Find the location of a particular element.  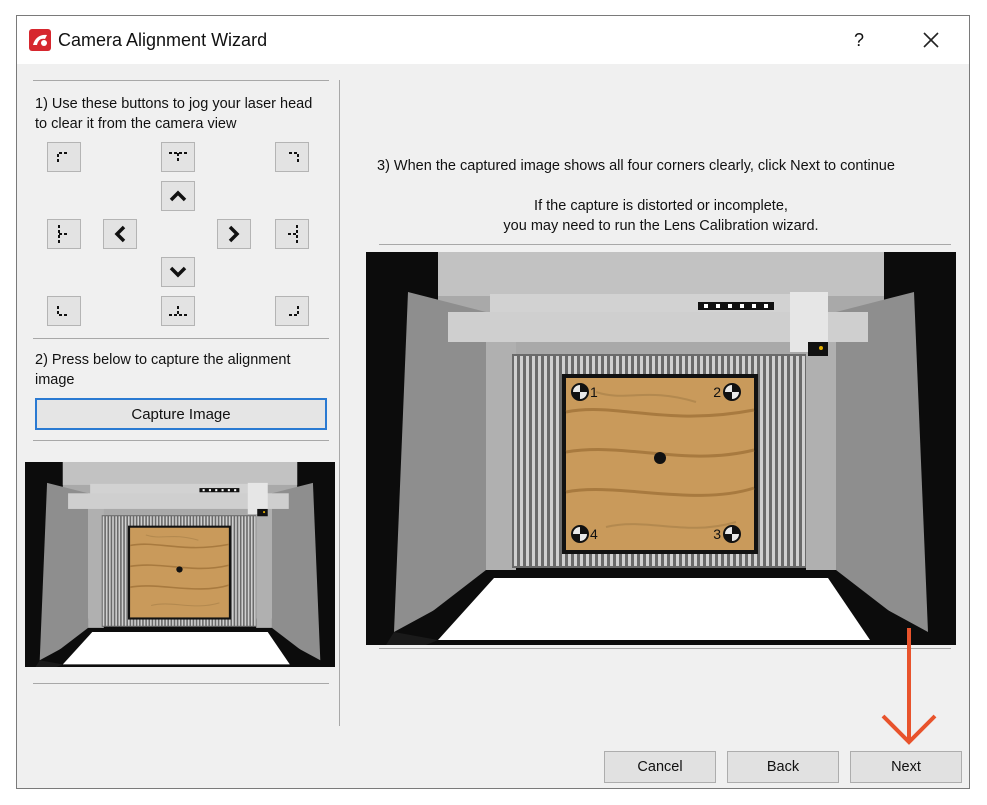

edge-left-icon is located at coordinates (63, 234).